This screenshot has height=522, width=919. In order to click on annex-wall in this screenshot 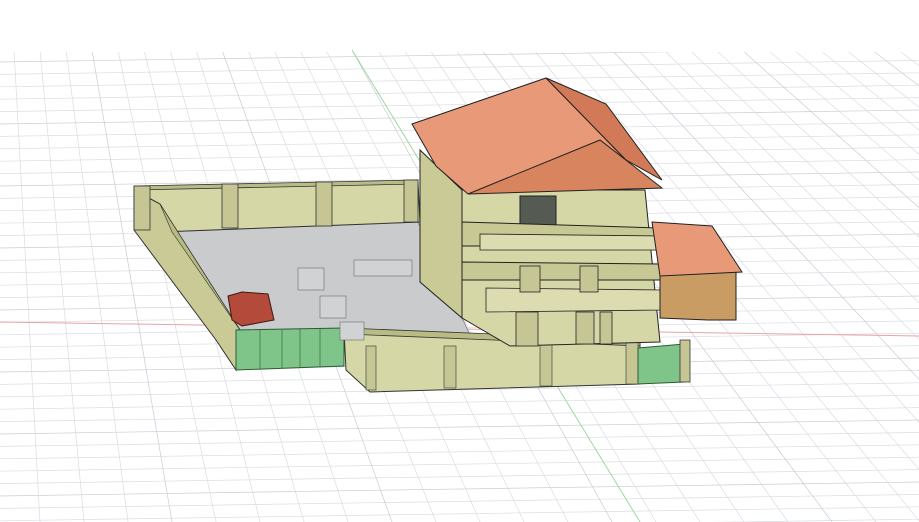, I will do `click(698, 295)`.